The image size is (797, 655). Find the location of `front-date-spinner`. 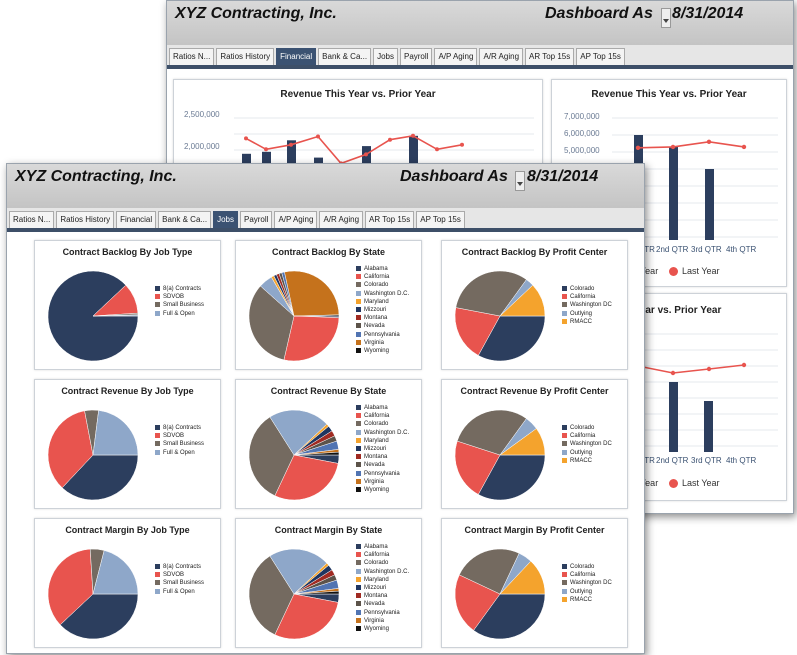

front-date-spinner is located at coordinates (520, 181).